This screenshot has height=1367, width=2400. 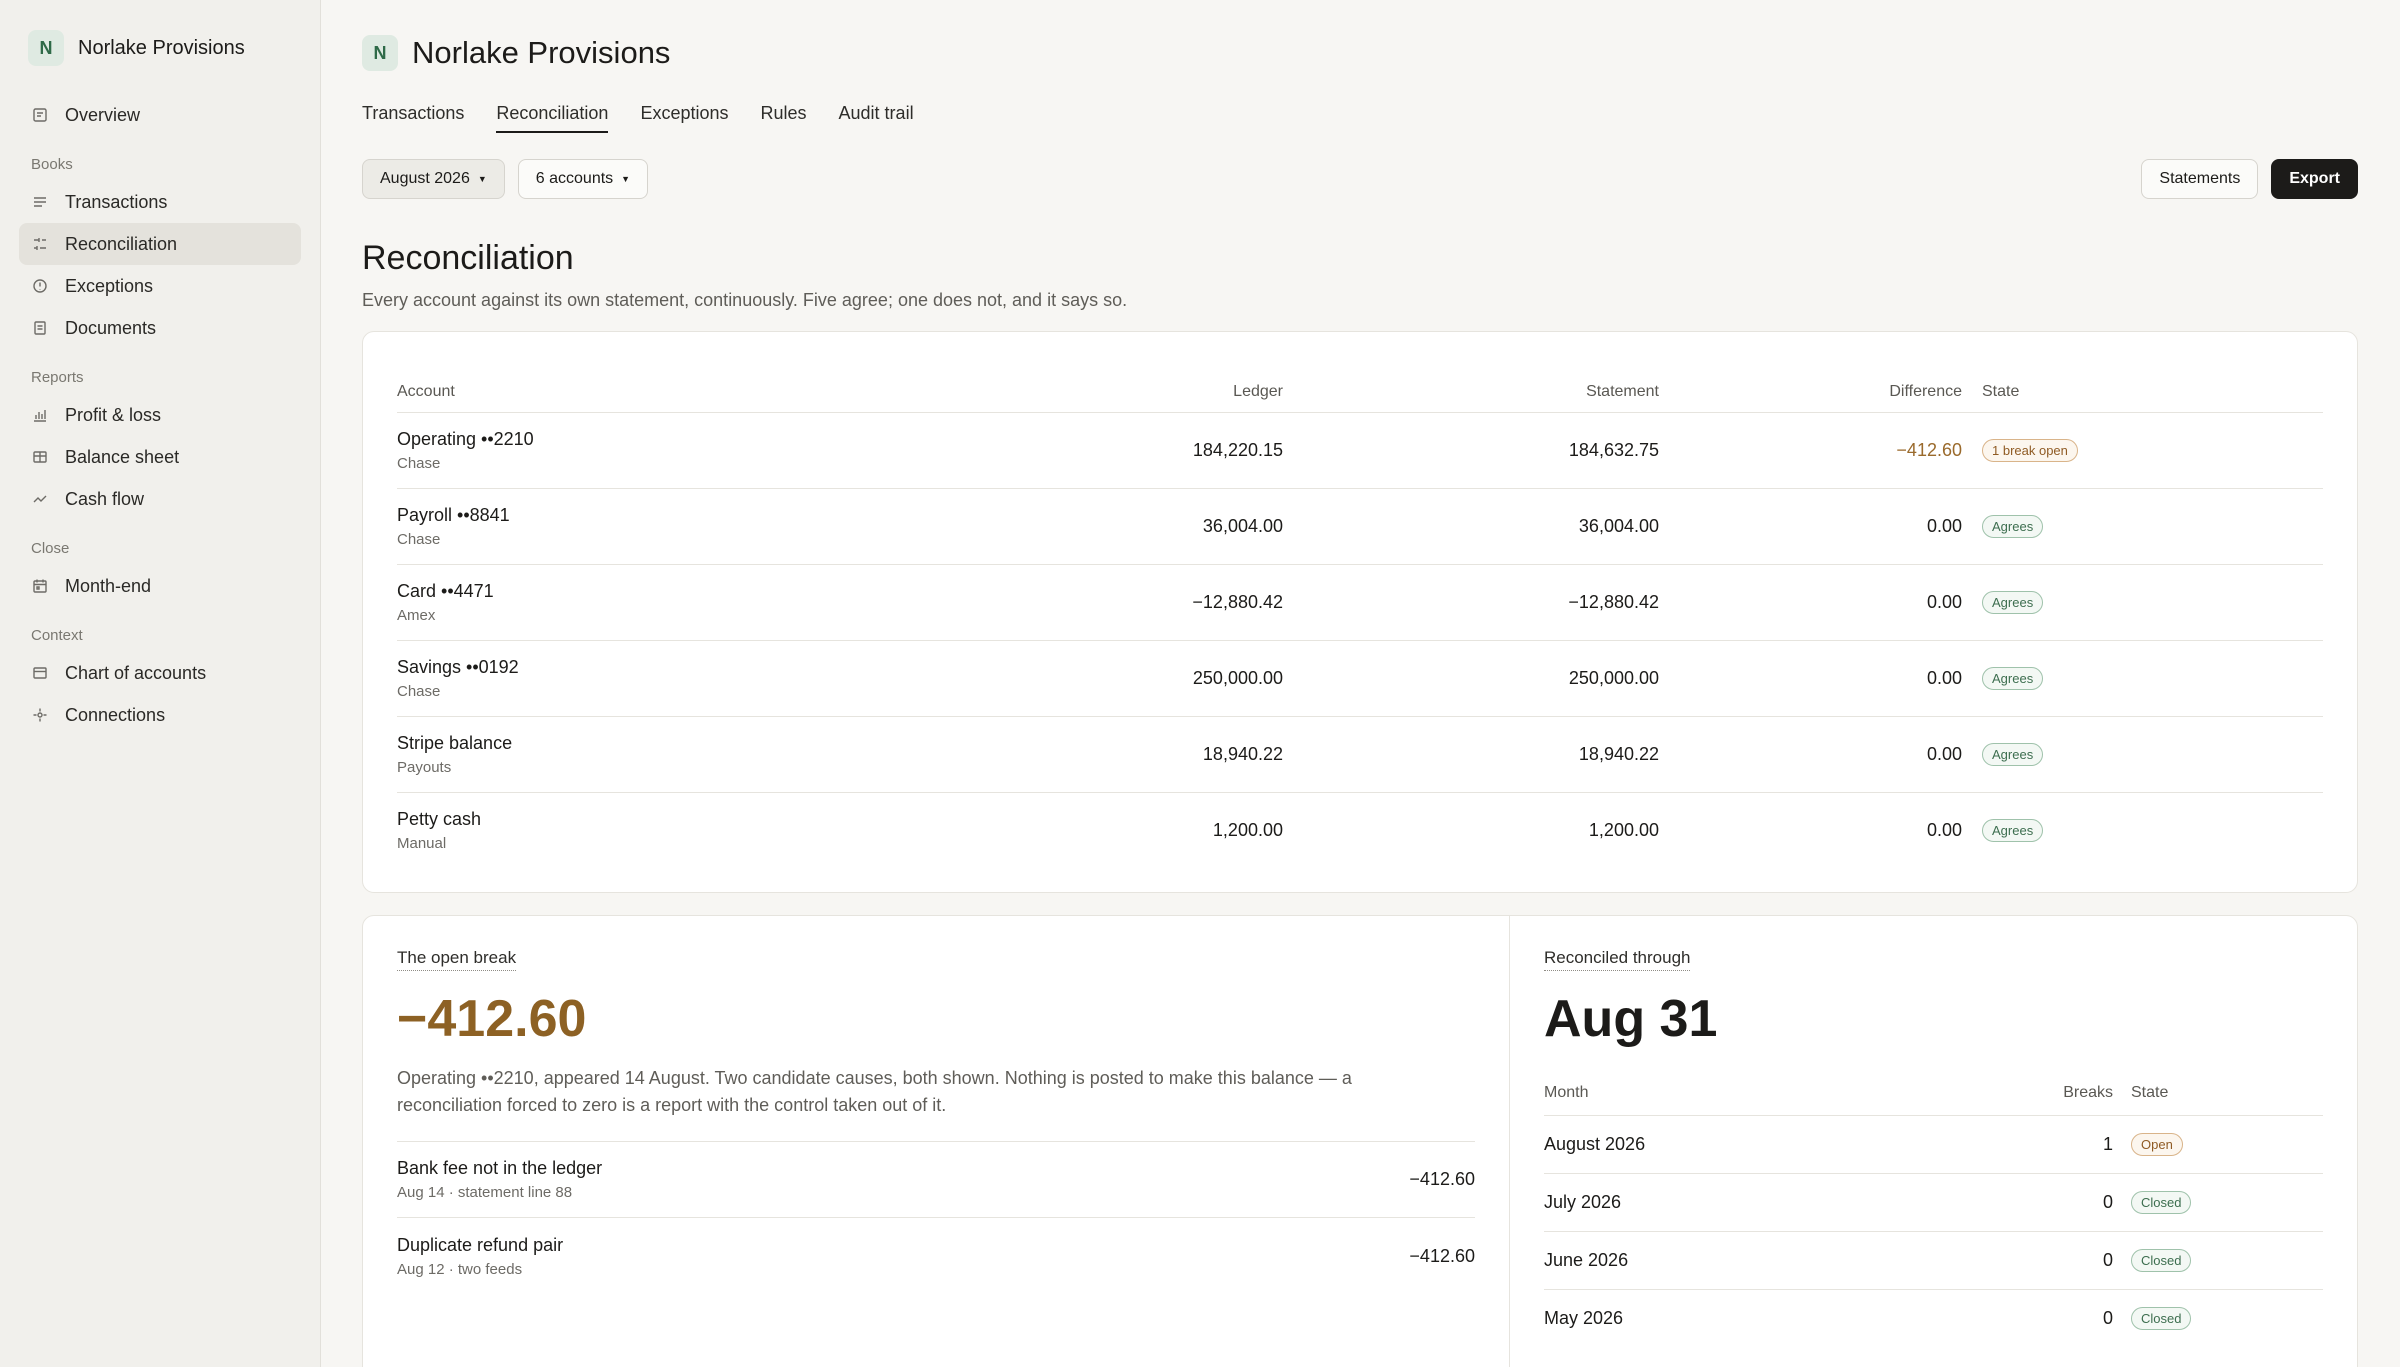 I want to click on trend-icon, so click(x=40, y=499).